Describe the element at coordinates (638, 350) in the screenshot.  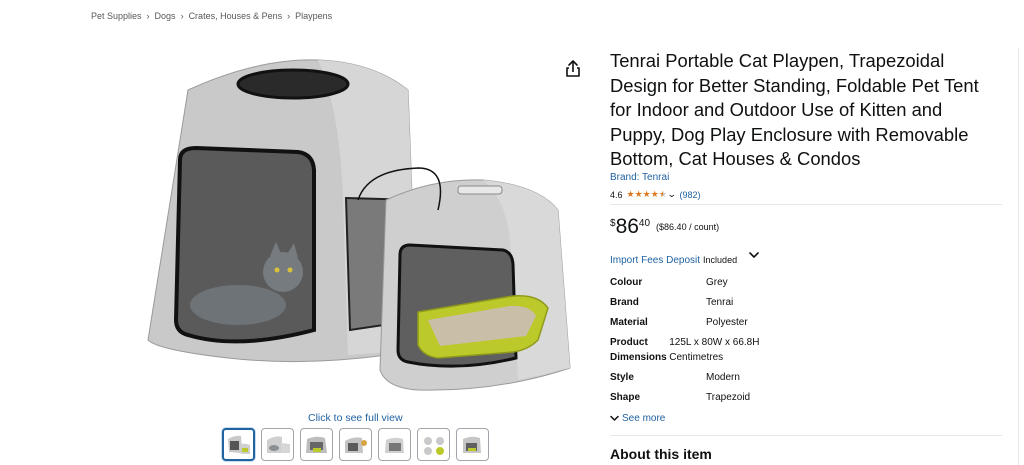
I see `spec-key: Product Dimensions` at that location.